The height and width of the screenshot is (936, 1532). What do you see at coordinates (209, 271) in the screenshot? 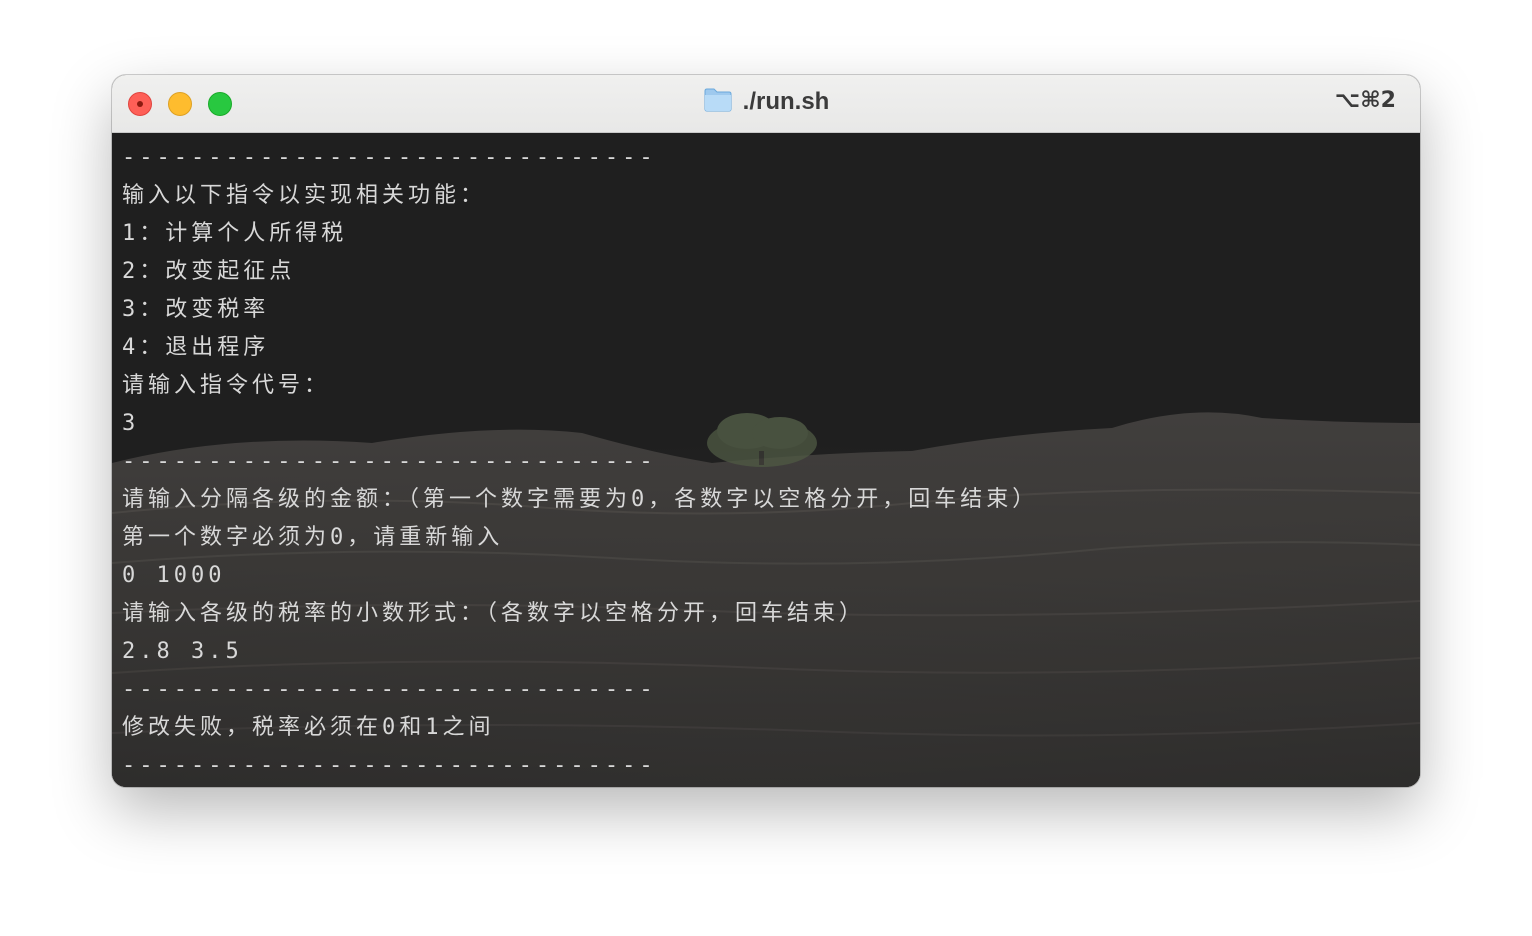
I see `output-line: 2：改变起征点` at bounding box center [209, 271].